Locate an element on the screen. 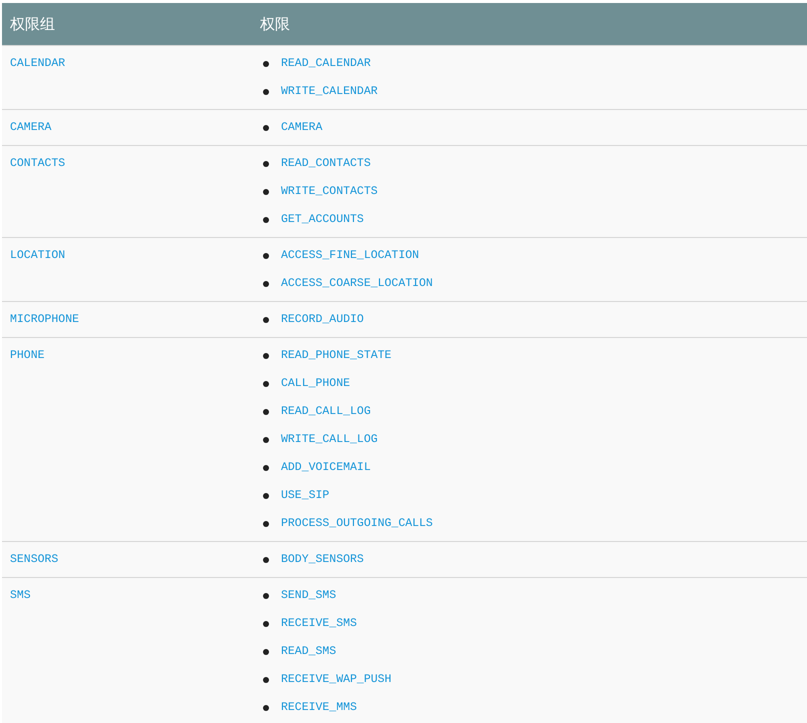  permission-text: RECORD_AUDIO is located at coordinates (322, 320).